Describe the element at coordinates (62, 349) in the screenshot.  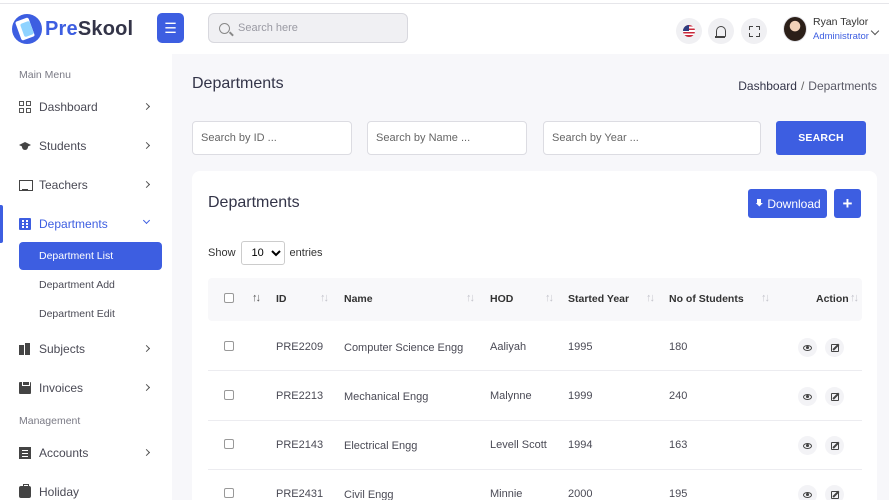
I see `sidebar-item-label: Subjects` at that location.